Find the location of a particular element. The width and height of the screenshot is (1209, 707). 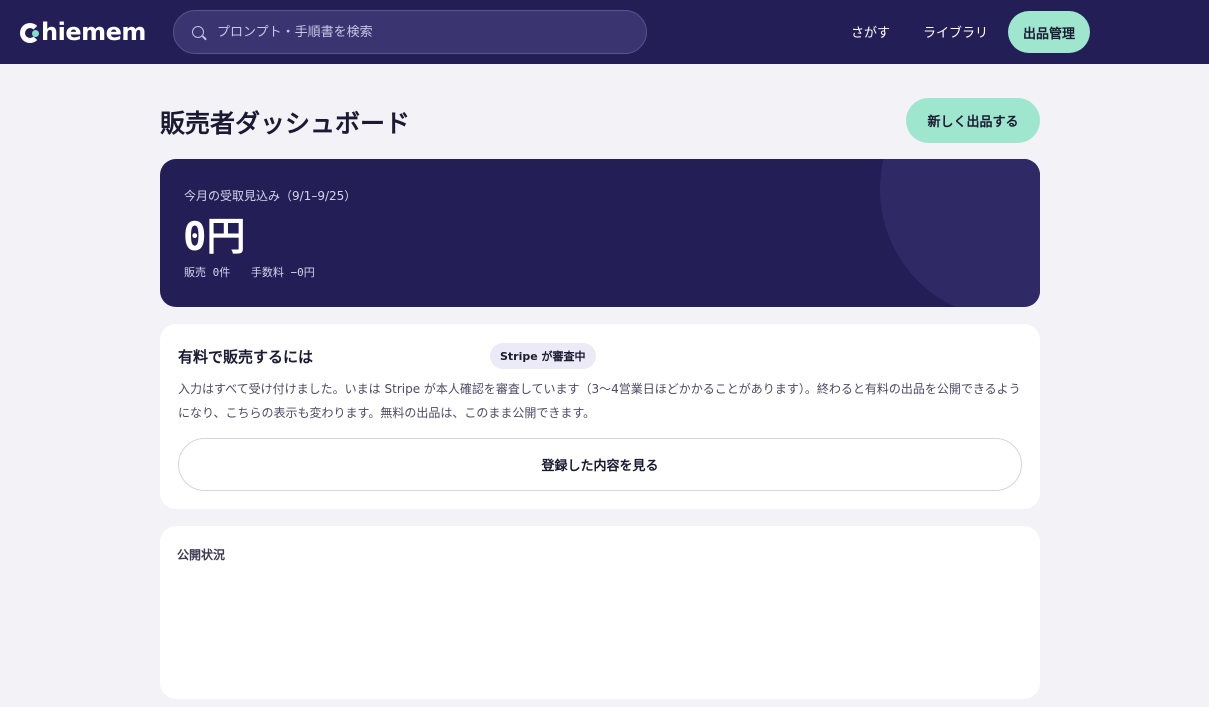

search-input is located at coordinates (417, 32).